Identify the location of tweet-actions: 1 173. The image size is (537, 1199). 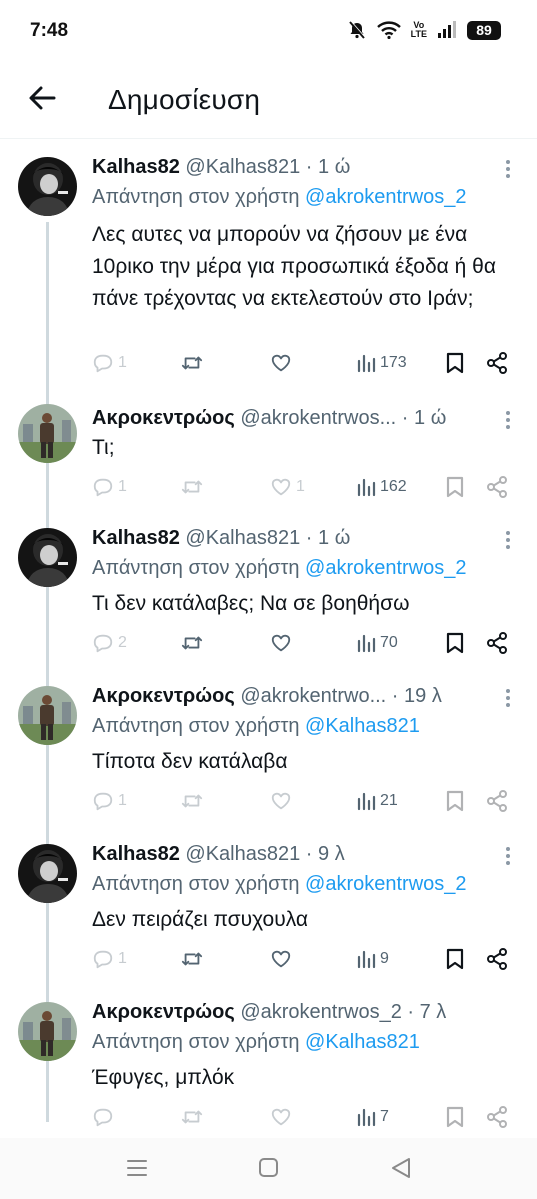
(304, 363).